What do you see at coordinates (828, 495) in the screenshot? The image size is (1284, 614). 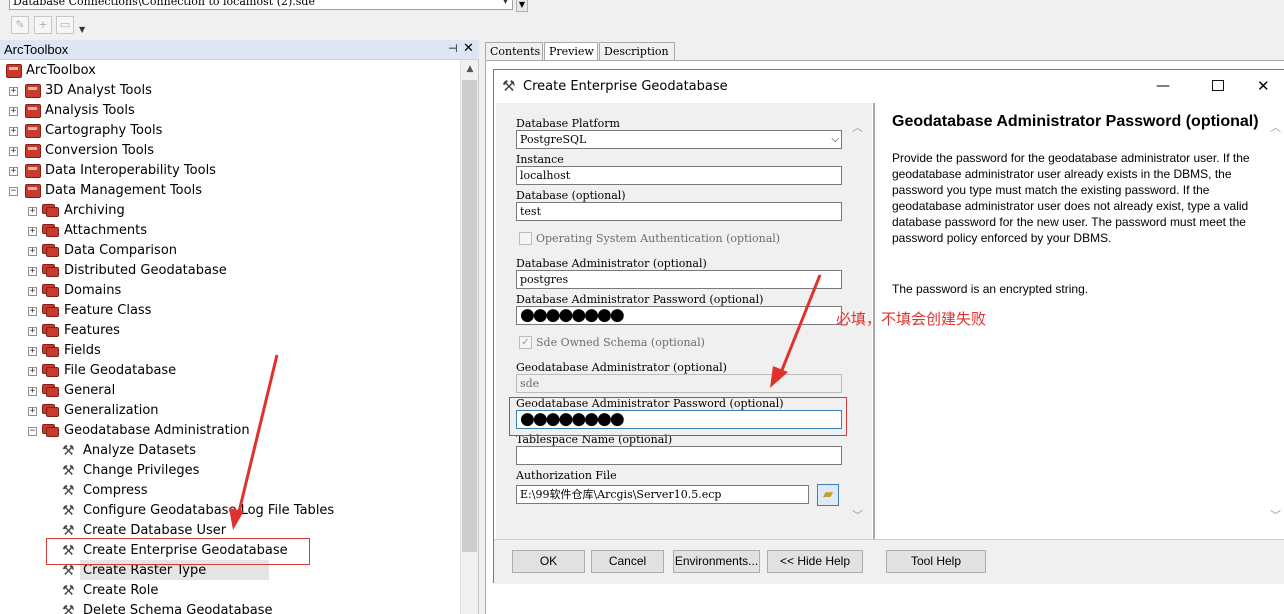 I see `browse-folder-button: ▰` at bounding box center [828, 495].